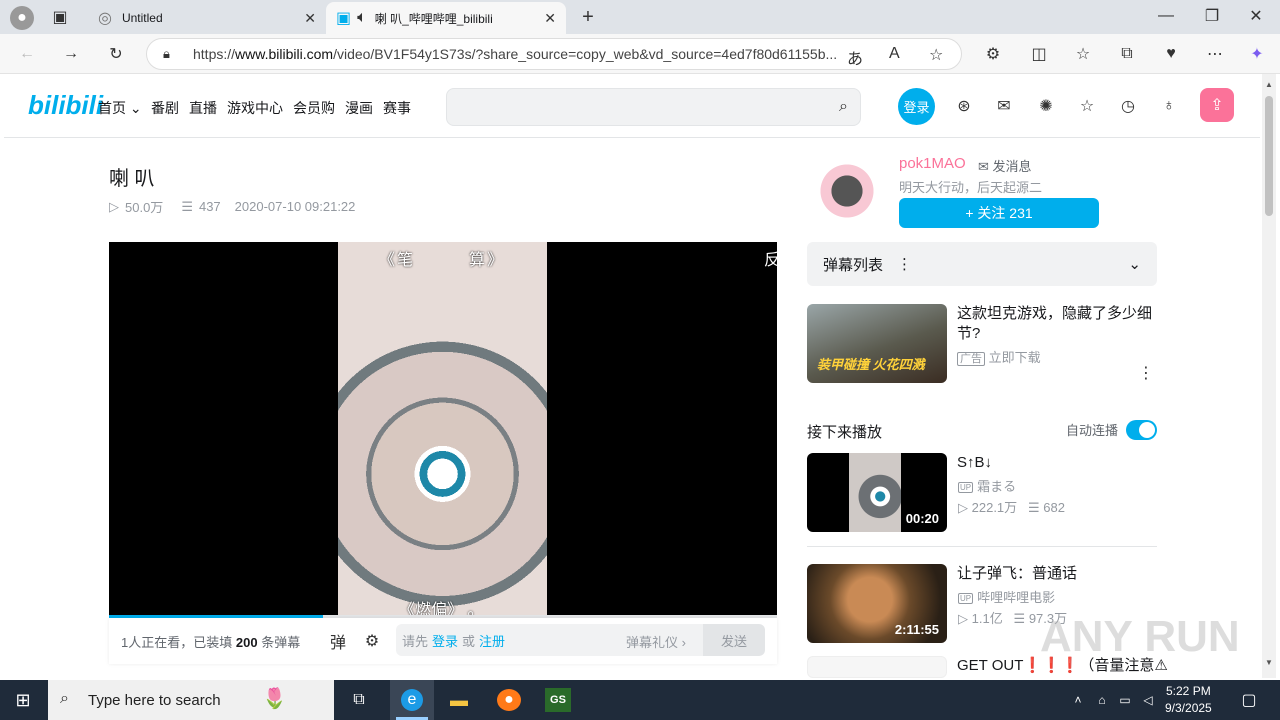 This screenshot has width=1280, height=720. What do you see at coordinates (974, 463) in the screenshot?
I see `recommendation-title: S↑B↓` at bounding box center [974, 463].